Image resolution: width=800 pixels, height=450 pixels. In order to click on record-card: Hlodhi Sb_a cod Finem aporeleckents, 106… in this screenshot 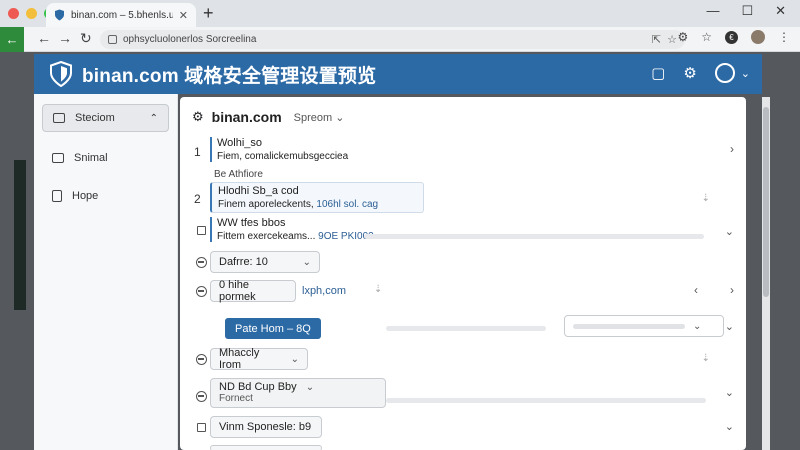, I will do `click(317, 197)`.